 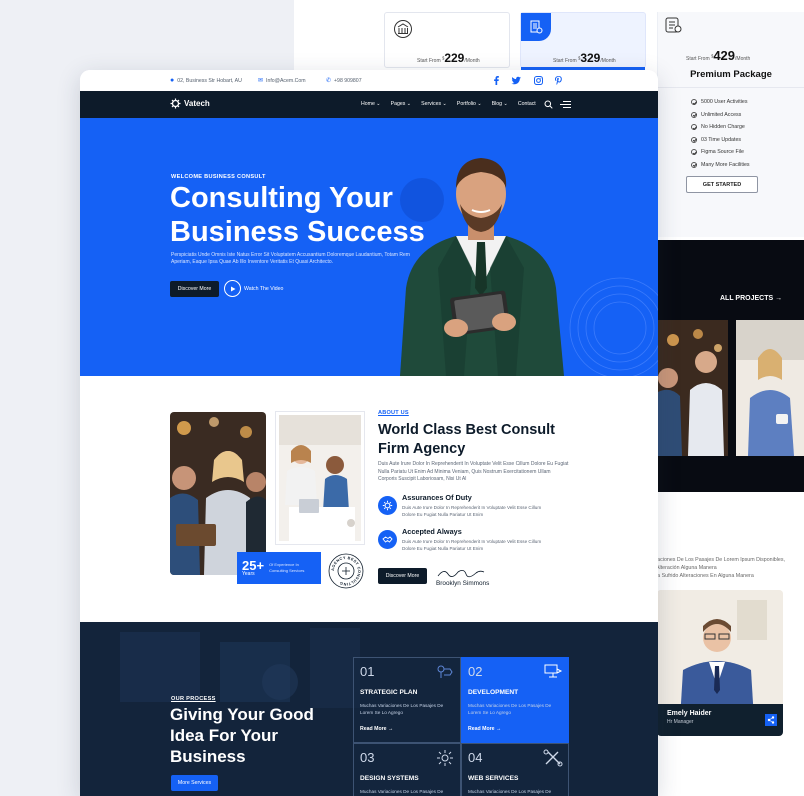 What do you see at coordinates (218, 177) in the screenshot?
I see `hero-eyebrow: WELCOME BUSINESS CONSULT` at bounding box center [218, 177].